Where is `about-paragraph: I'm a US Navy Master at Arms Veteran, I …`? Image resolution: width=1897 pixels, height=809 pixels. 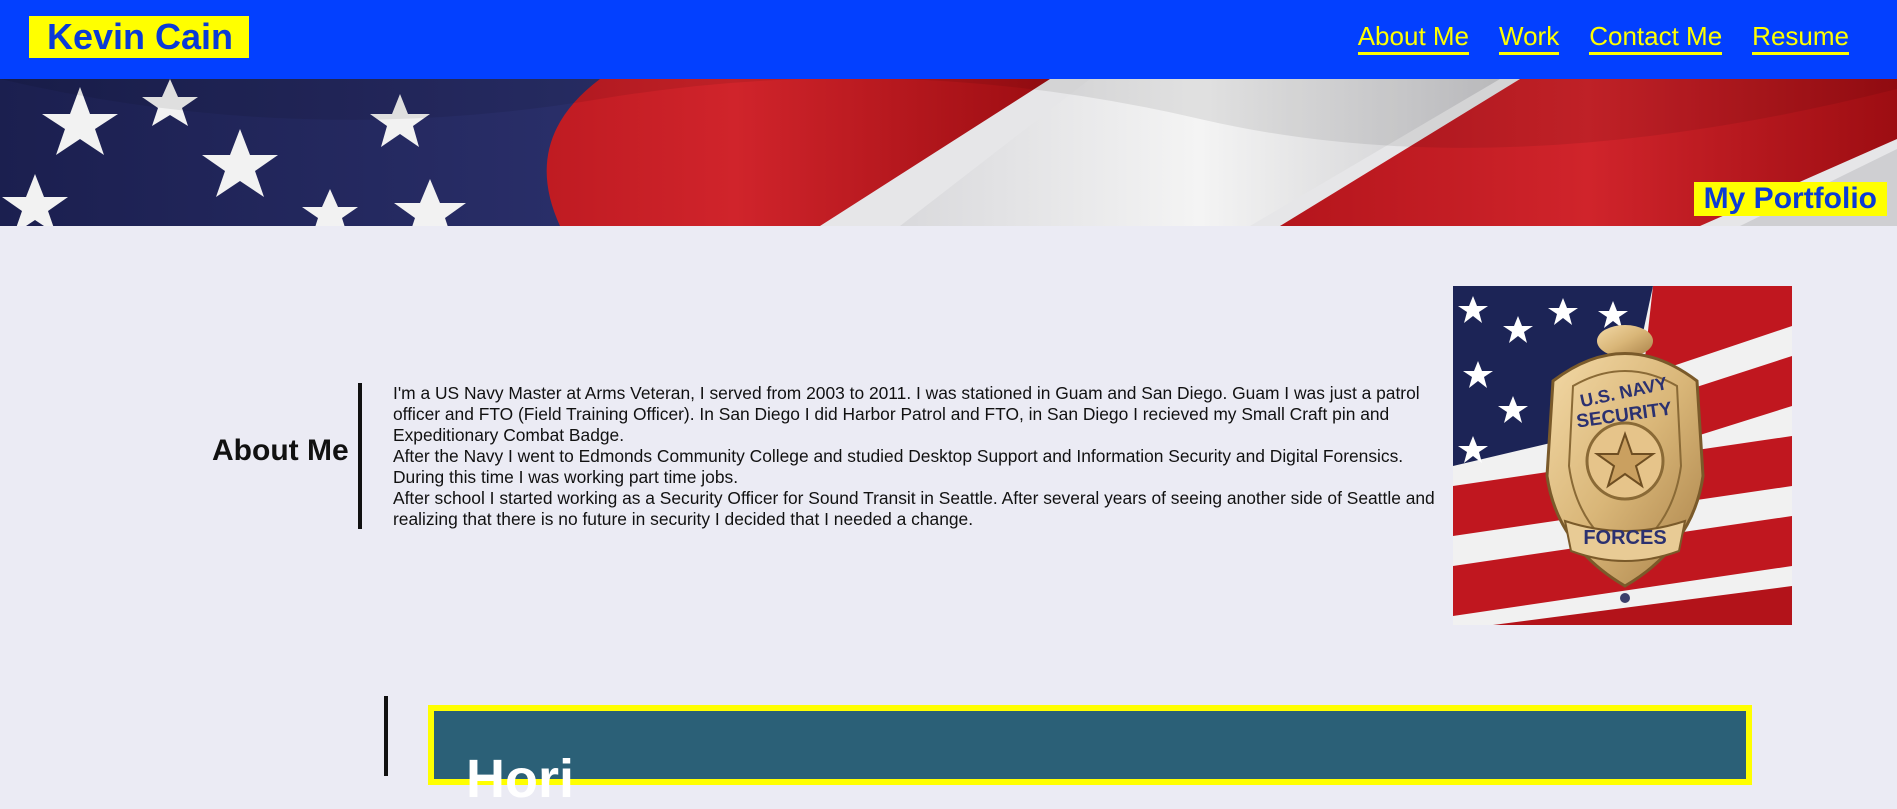
about-paragraph: I'm a US Navy Master at Arms Veteran, I … is located at coordinates (906, 414).